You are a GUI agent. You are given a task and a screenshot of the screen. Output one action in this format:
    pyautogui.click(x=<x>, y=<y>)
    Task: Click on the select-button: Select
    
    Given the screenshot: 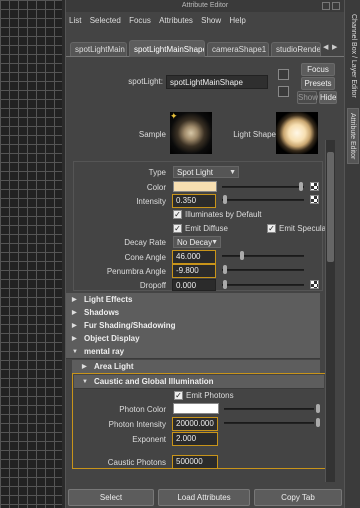 What is the action you would take?
    pyautogui.click(x=111, y=497)
    